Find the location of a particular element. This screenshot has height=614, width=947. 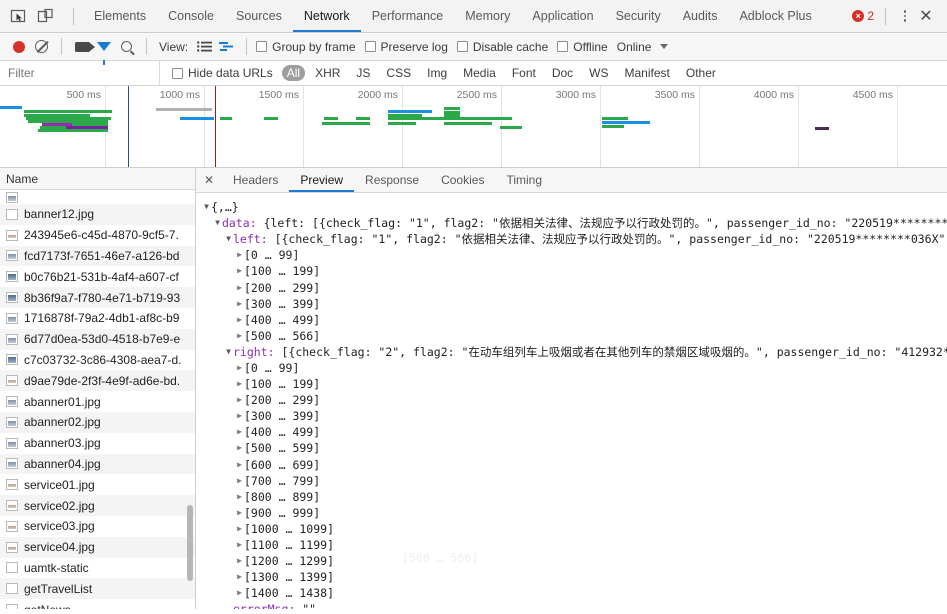

details-tab-preview: Preview is located at coordinates (321, 180).